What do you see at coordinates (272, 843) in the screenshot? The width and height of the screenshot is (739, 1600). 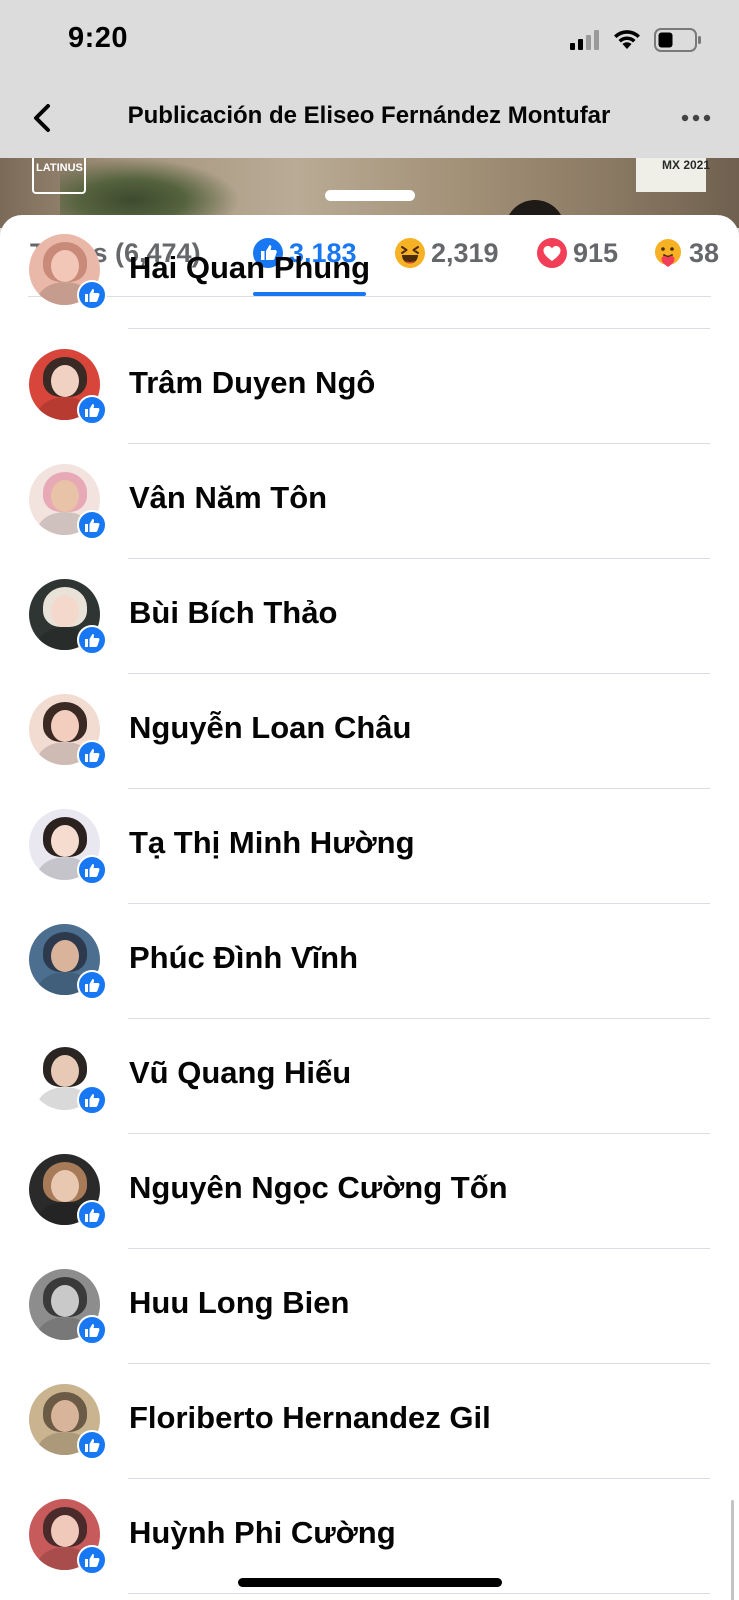 I see `reactor-name: Tạ Thị Minh Hường` at bounding box center [272, 843].